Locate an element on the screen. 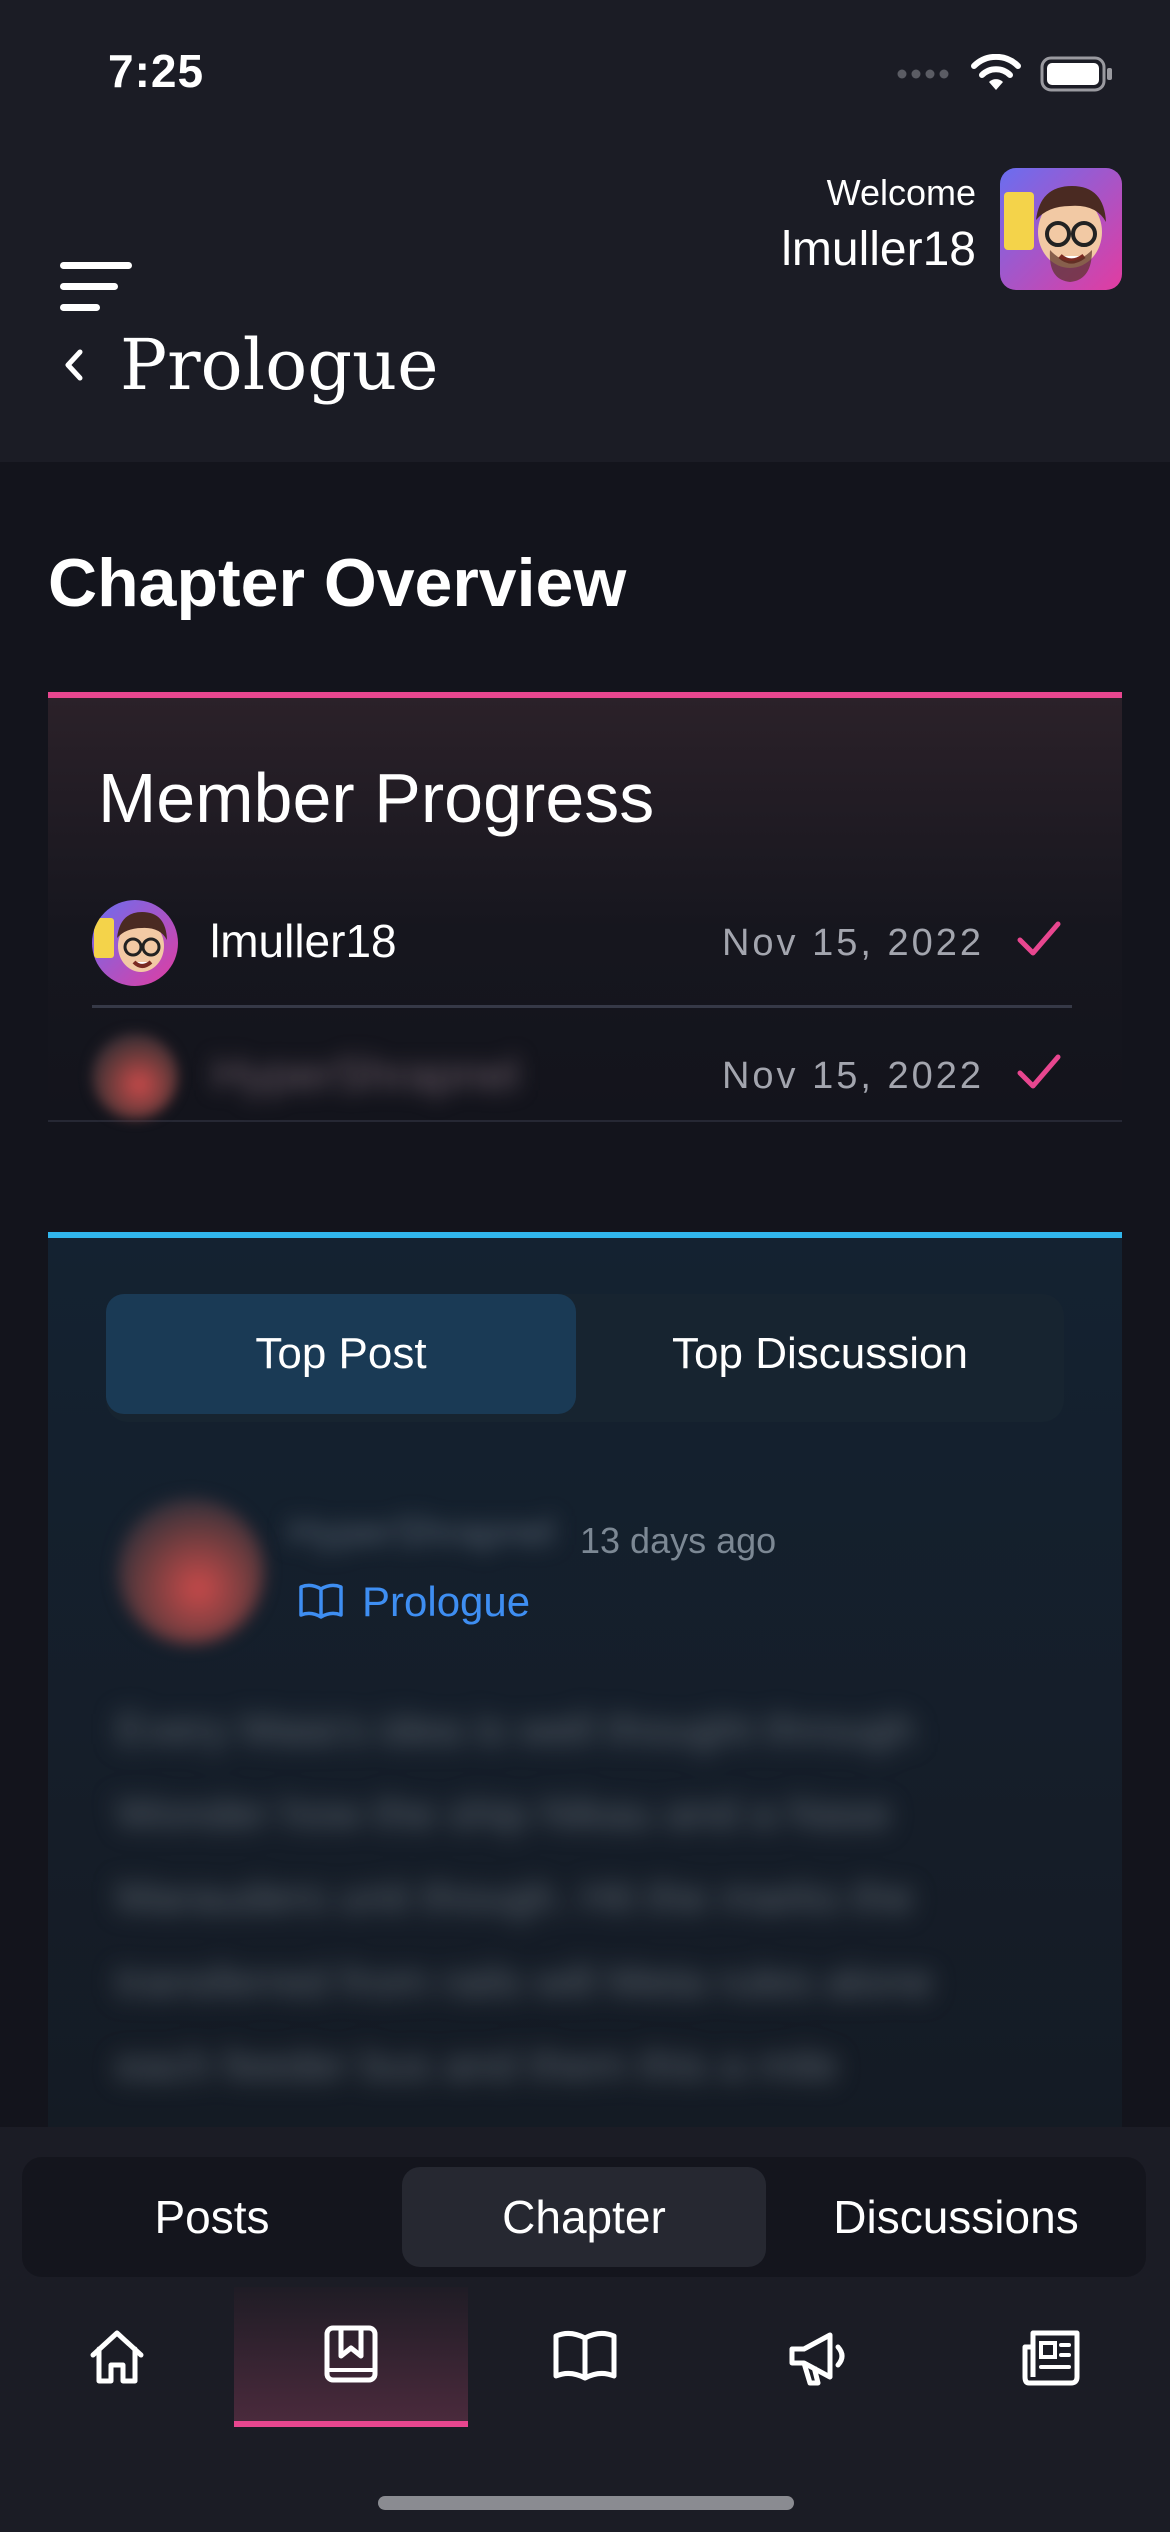  sub-tab-bar: Posts Chapter Discussions is located at coordinates (584, 2217).